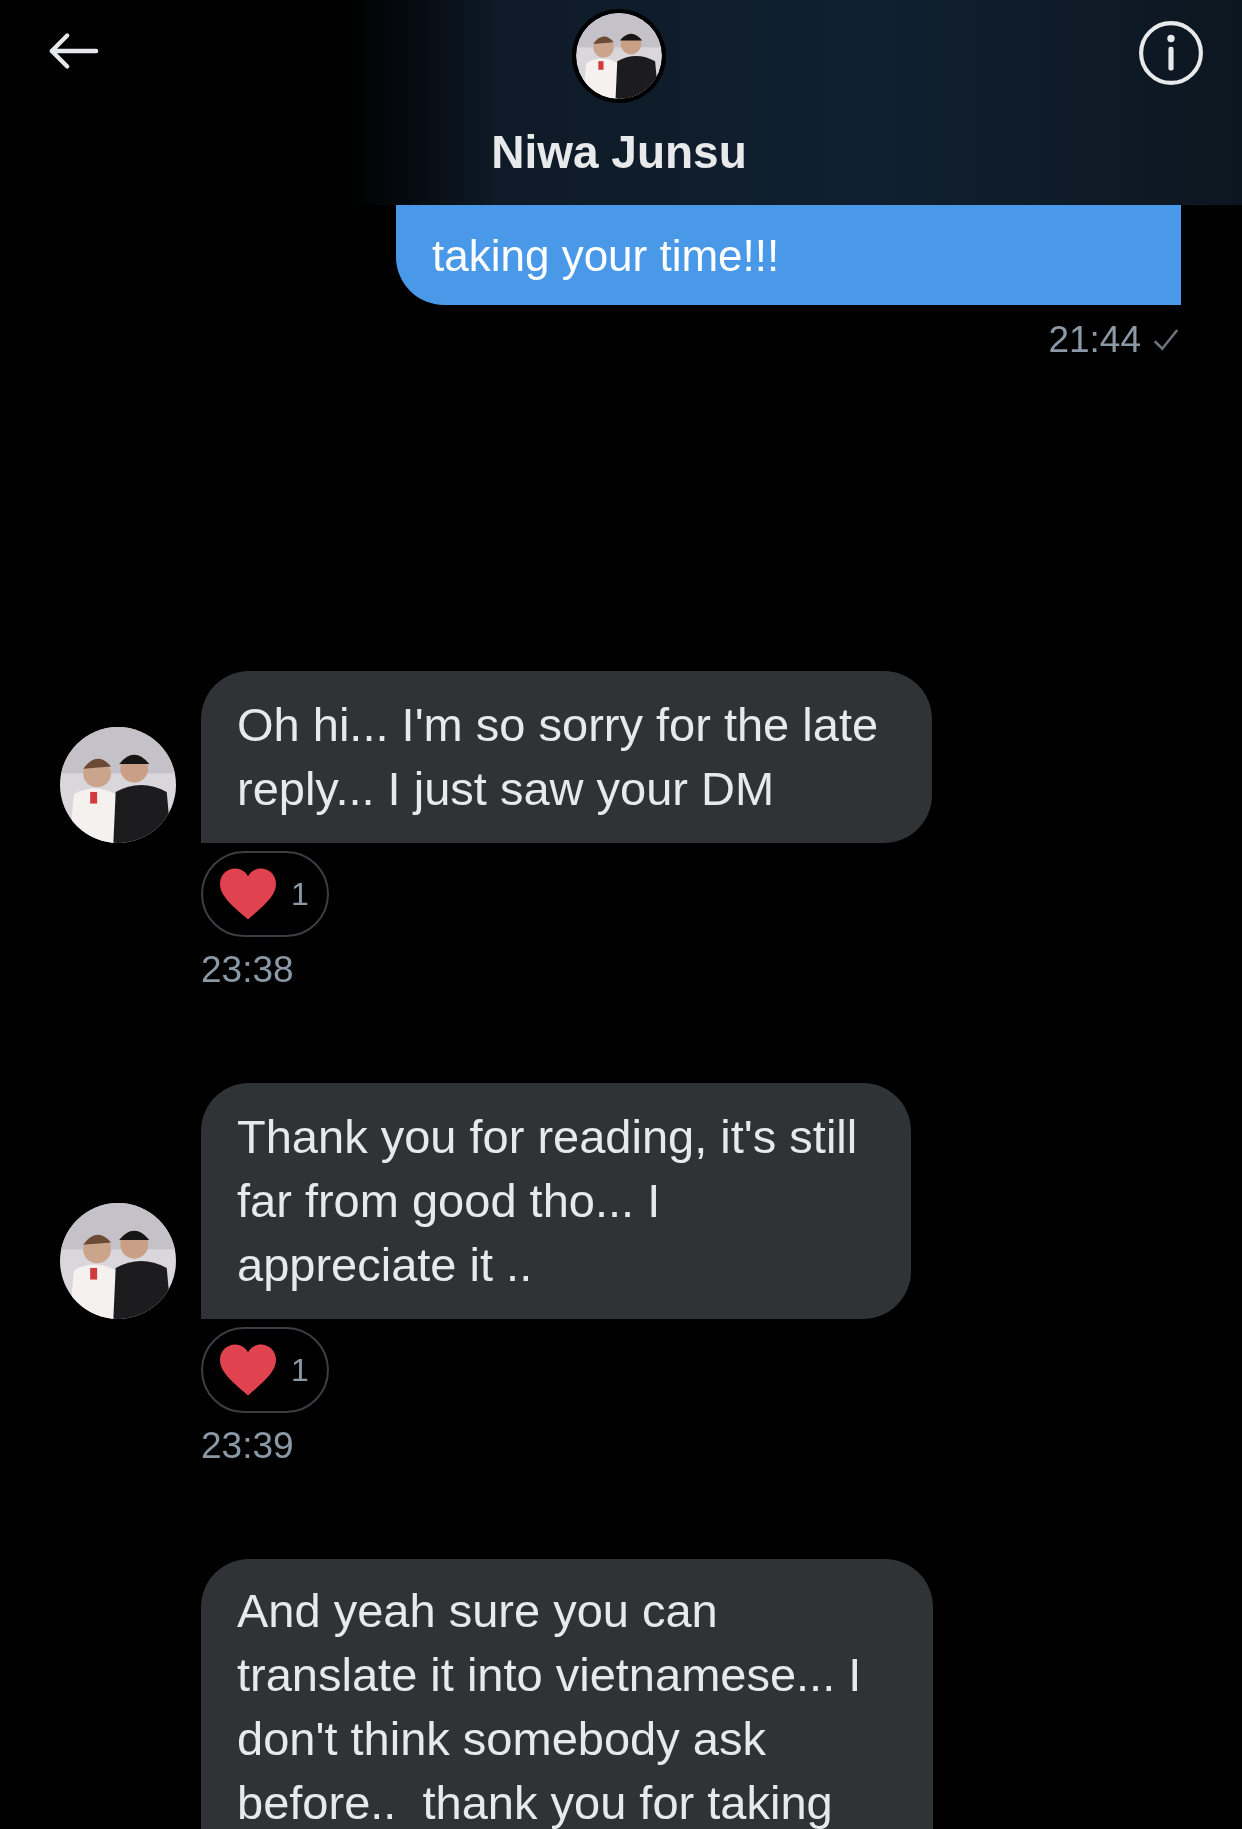 The width and height of the screenshot is (1242, 1829). Describe the element at coordinates (1094, 340) in the screenshot. I see `timestamp: 21:44` at that location.